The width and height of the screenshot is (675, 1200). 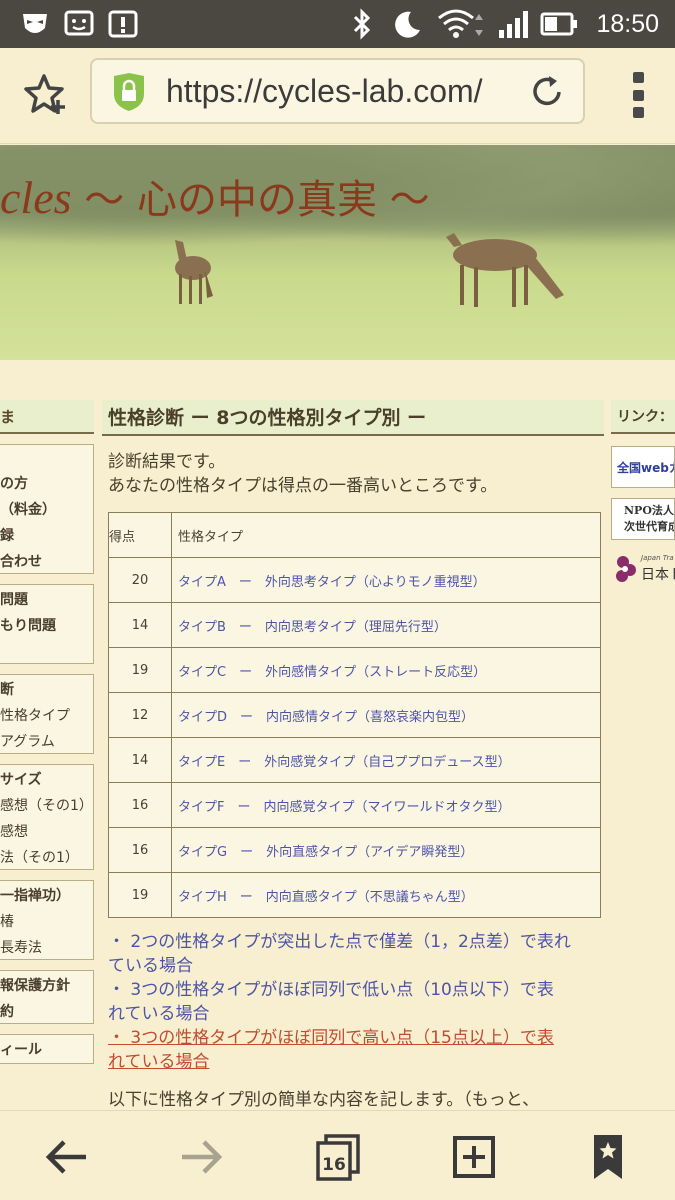 I want to click on address-bar: https://cycles-lab.com/, so click(x=337, y=91).